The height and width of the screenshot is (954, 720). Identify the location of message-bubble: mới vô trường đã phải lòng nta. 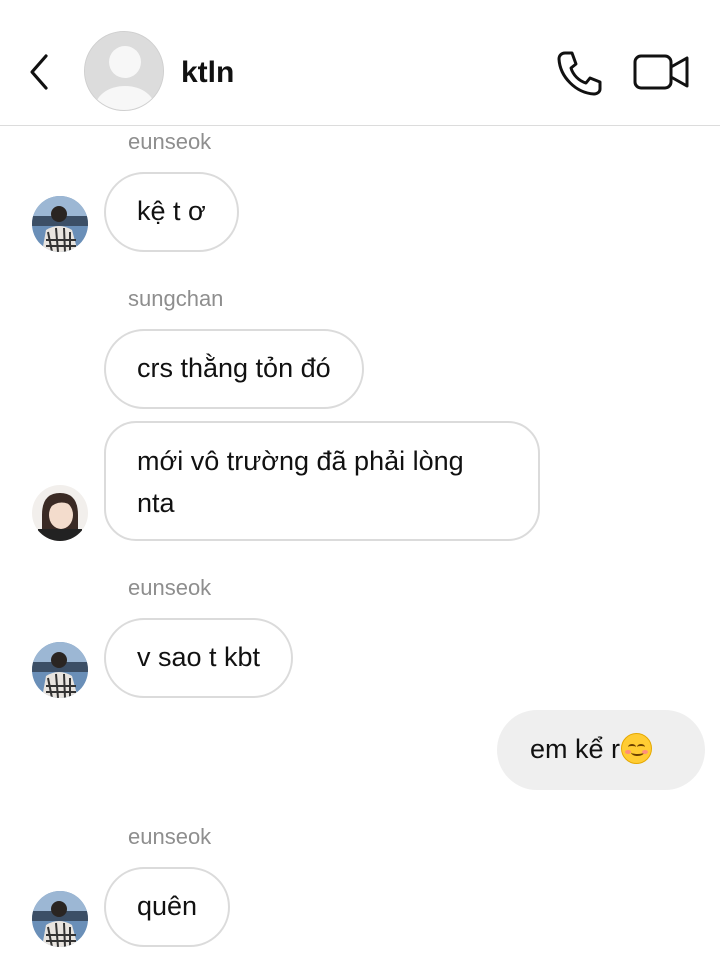
(322, 481).